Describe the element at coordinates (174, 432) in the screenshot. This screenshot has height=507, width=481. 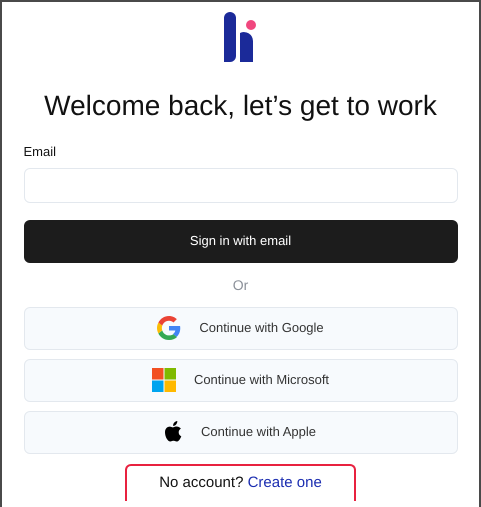
I see `apple-icon` at that location.